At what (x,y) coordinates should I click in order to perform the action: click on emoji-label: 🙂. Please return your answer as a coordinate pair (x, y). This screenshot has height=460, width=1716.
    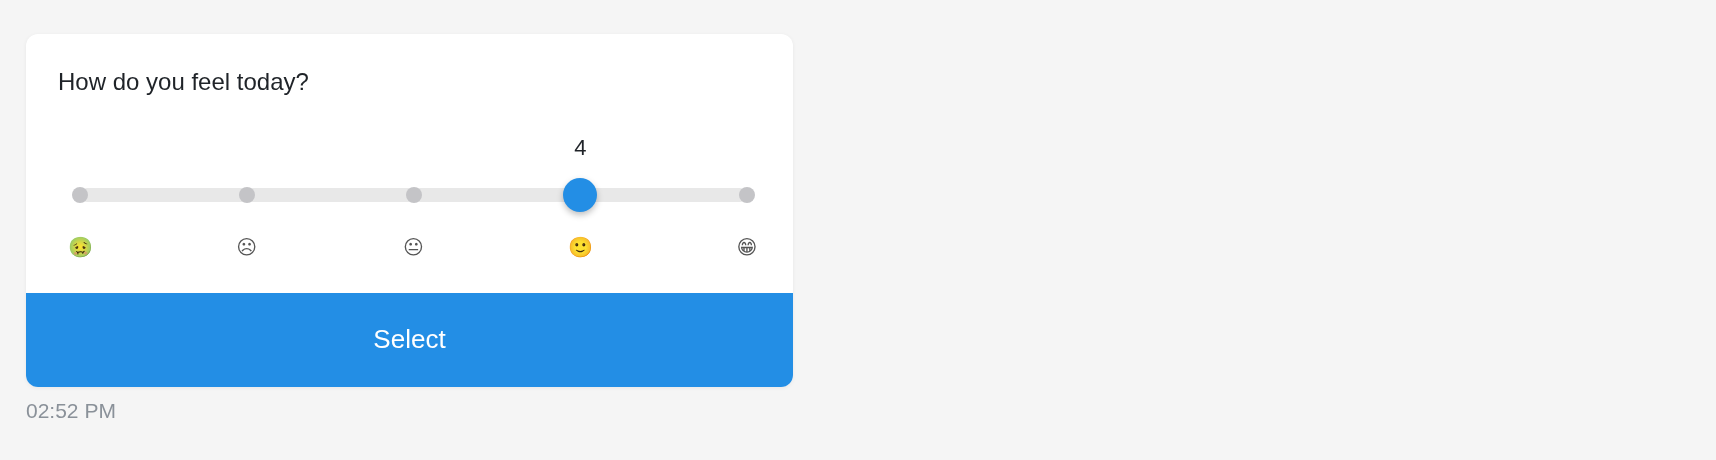
    Looking at the image, I should click on (580, 246).